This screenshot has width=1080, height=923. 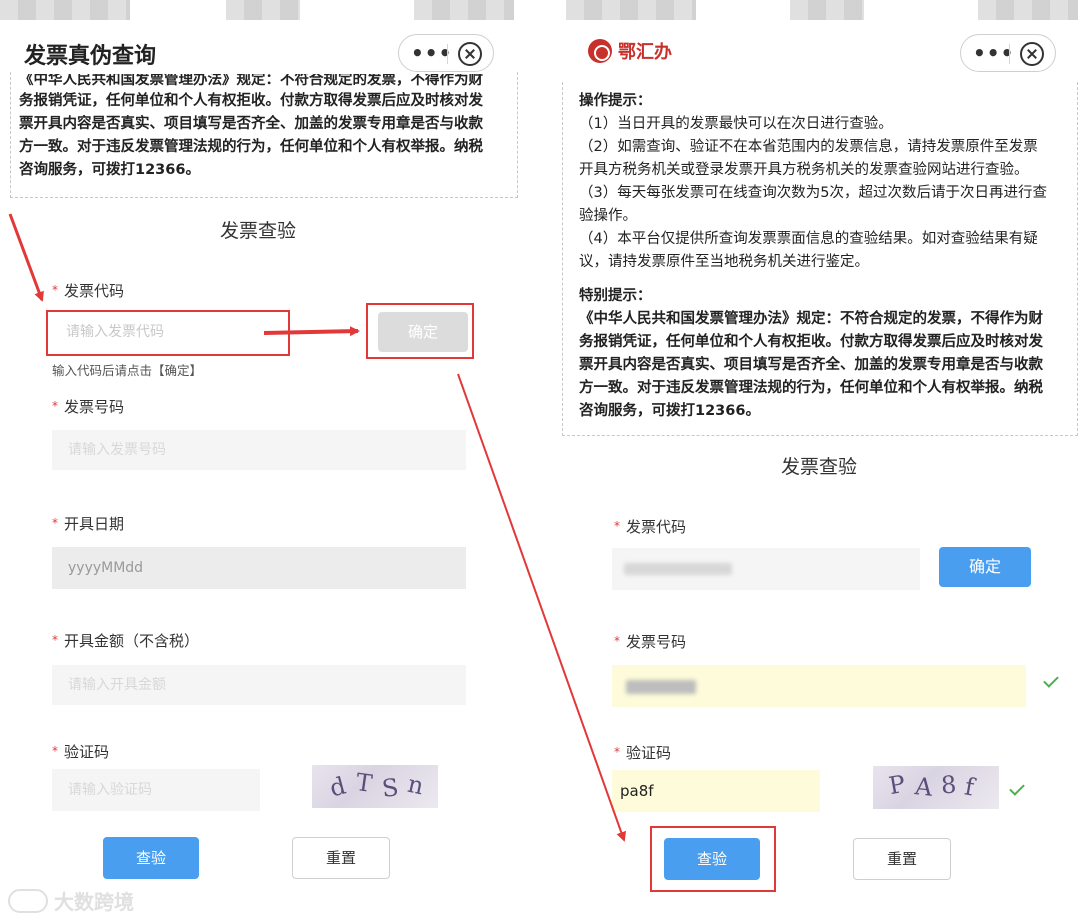 I want to click on special-line: 票开具内容是否真实、项目填写是否齐全、加盖的发票专用章是否与收款, so click(x=811, y=365).